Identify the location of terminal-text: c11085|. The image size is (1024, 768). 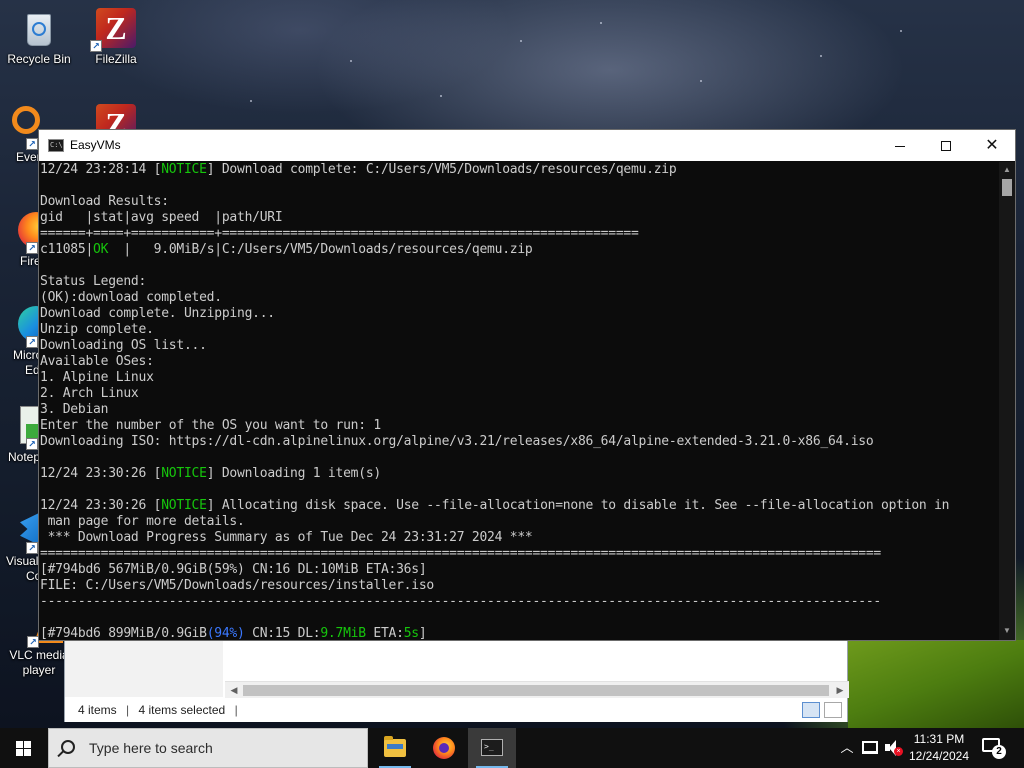
(67, 249).